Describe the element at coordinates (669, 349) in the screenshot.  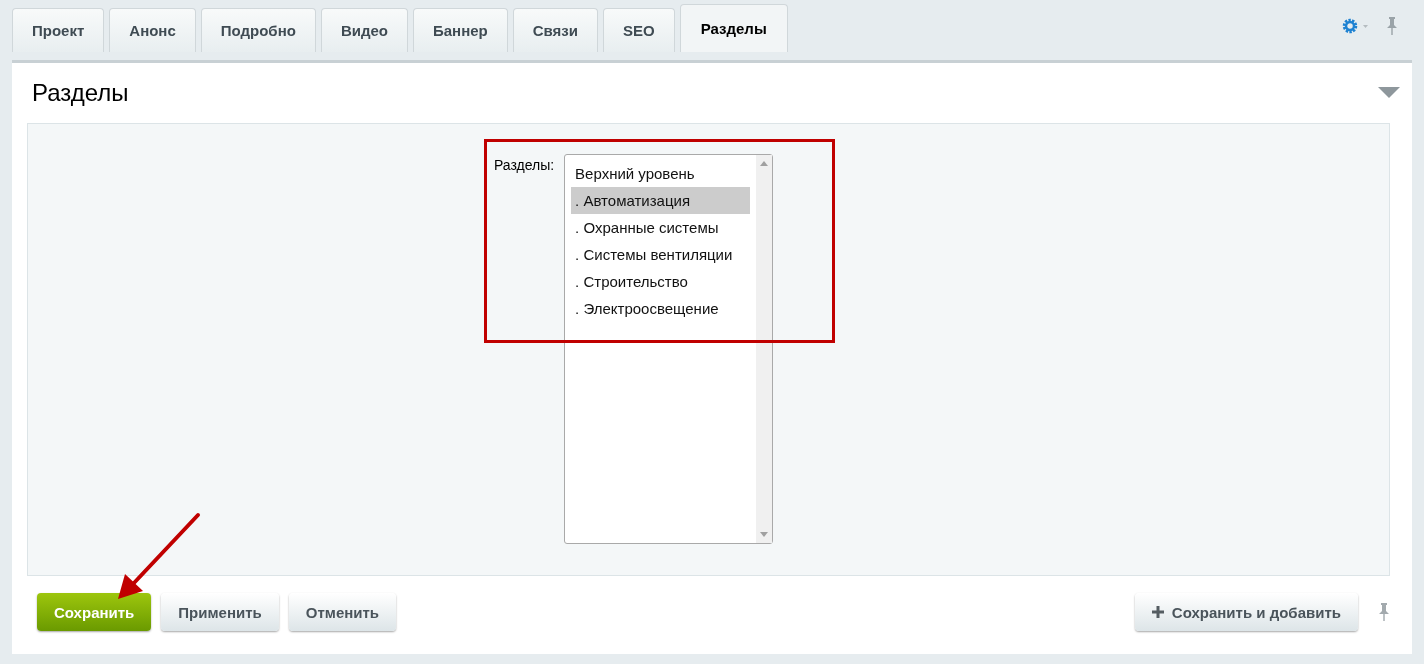
I see `sections-listbox: Верхний уровень . Автоматизация . Охранные системы . Системы вентиляции . Строительство . Электроосвещение` at that location.